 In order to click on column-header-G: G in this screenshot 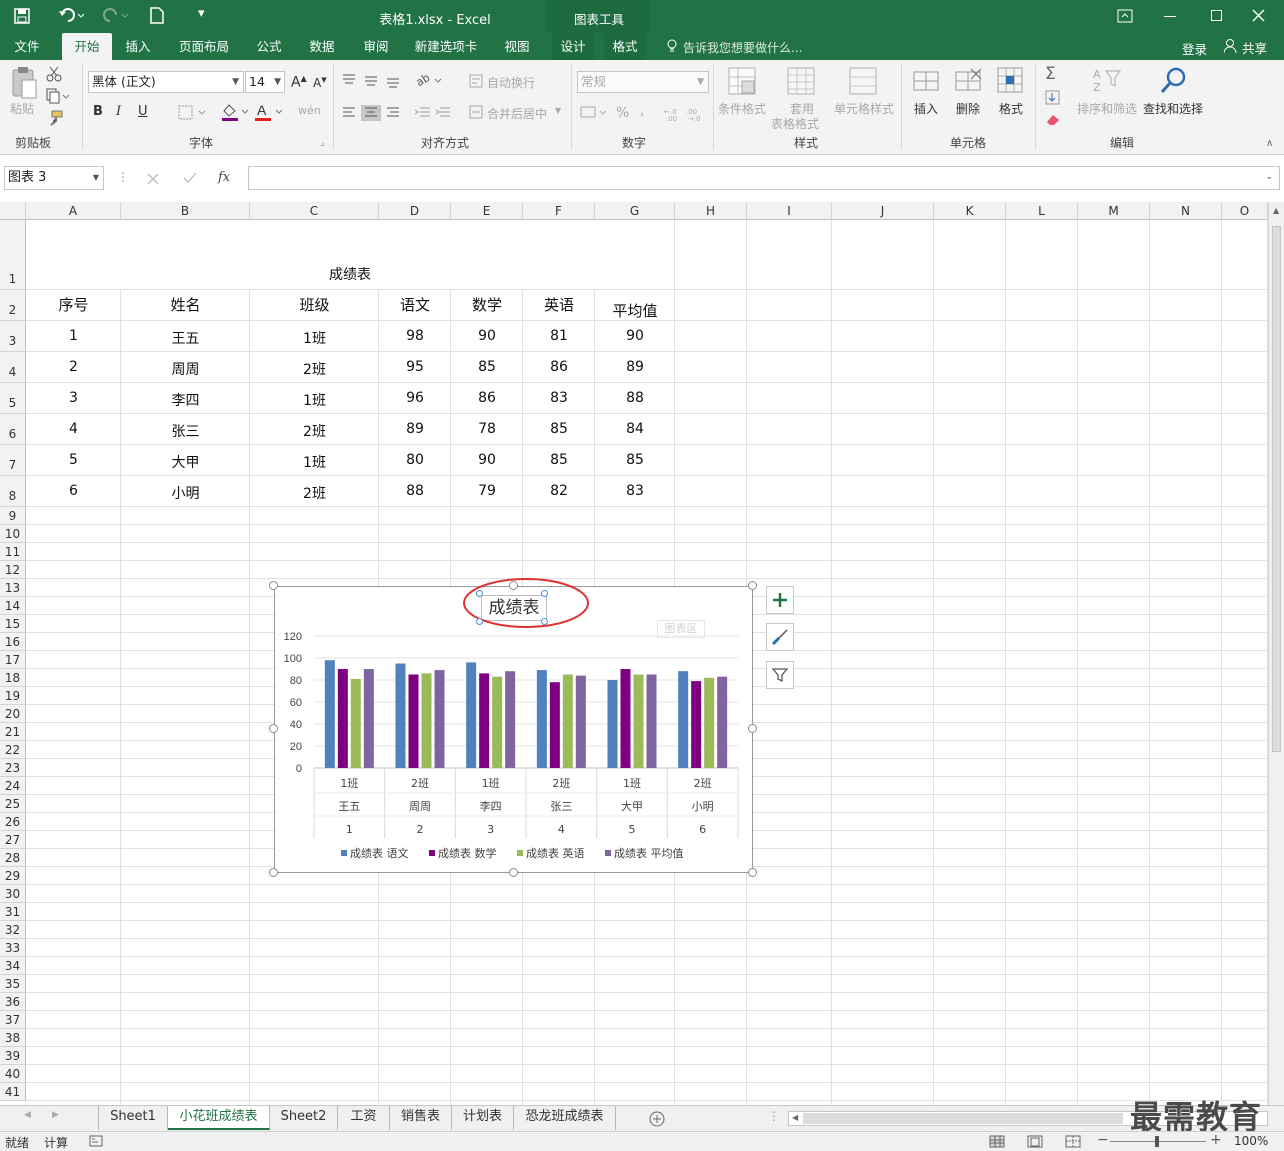, I will do `click(635, 211)`.